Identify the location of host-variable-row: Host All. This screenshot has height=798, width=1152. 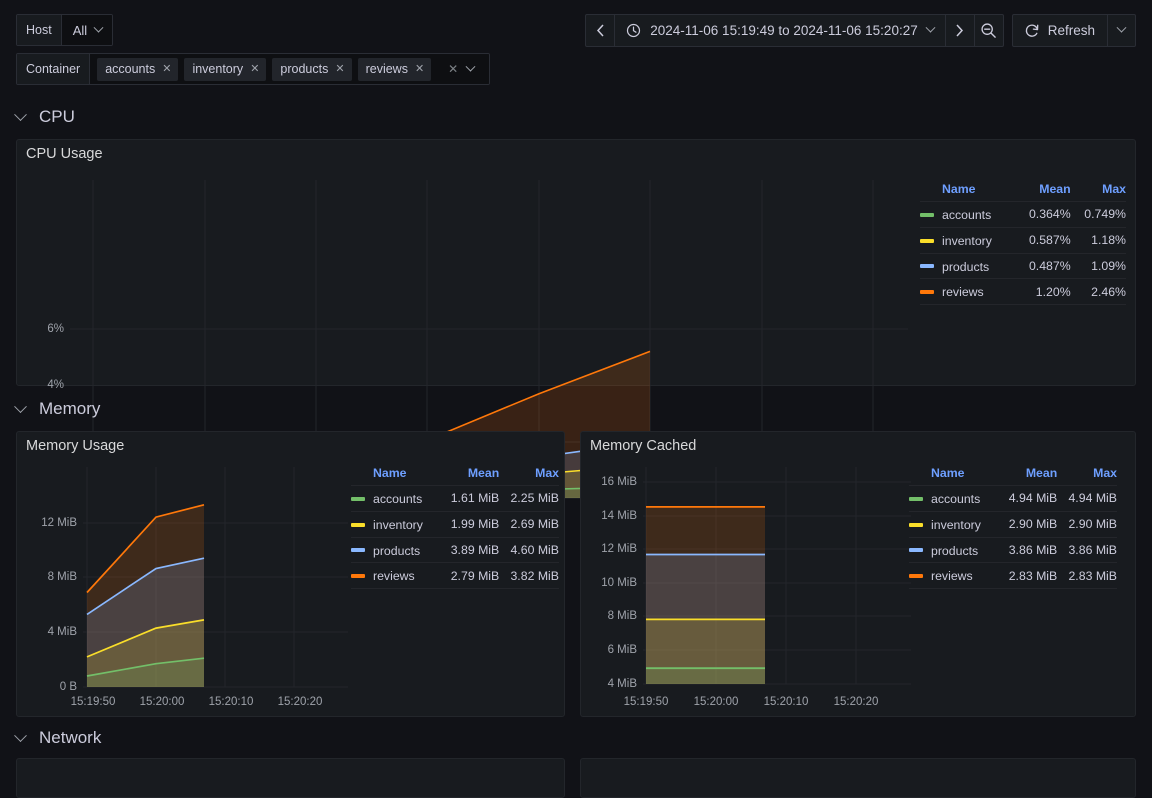
(65, 30).